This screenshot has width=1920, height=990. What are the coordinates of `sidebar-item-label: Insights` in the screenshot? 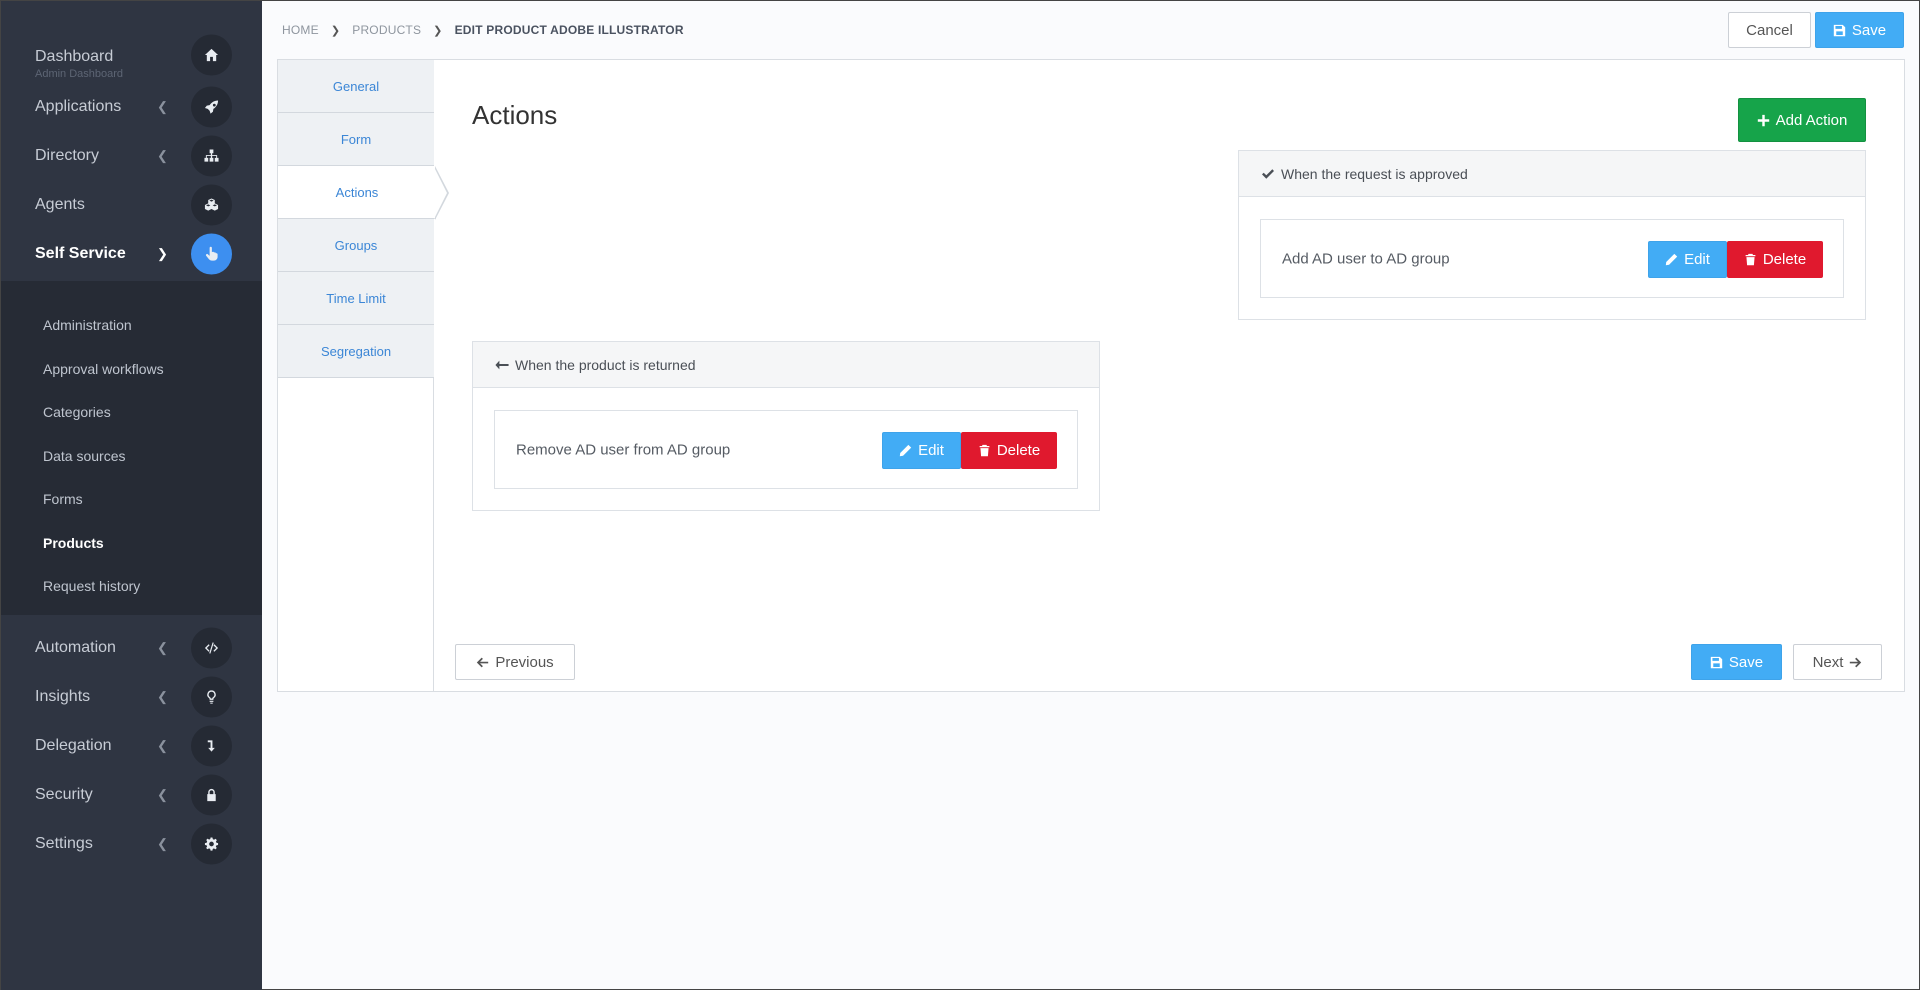 It's located at (63, 696).